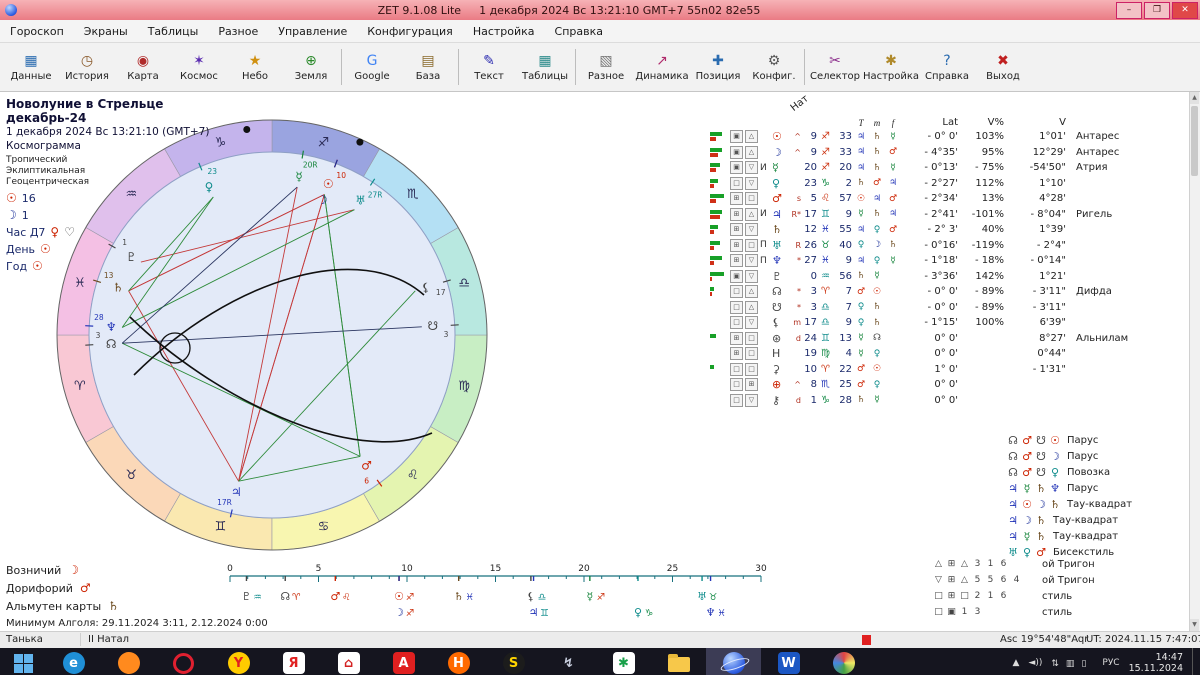  Describe the element at coordinates (1083, 664) in the screenshot. I see `tray-icon-2: ▯` at that location.